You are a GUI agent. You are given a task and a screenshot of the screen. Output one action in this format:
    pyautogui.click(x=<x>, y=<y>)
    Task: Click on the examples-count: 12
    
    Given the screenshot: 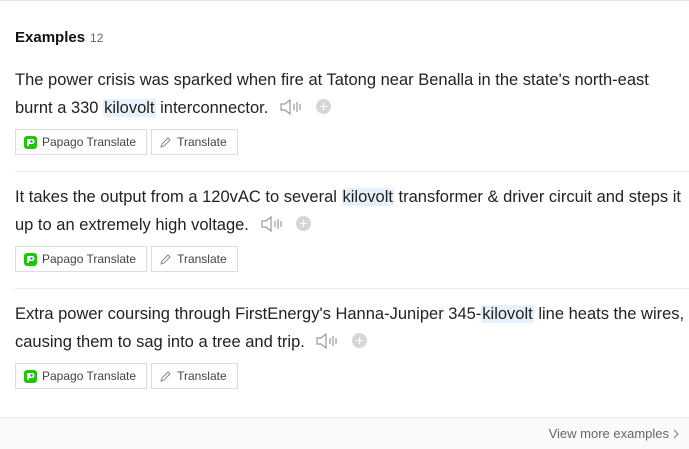 What is the action you would take?
    pyautogui.click(x=97, y=38)
    